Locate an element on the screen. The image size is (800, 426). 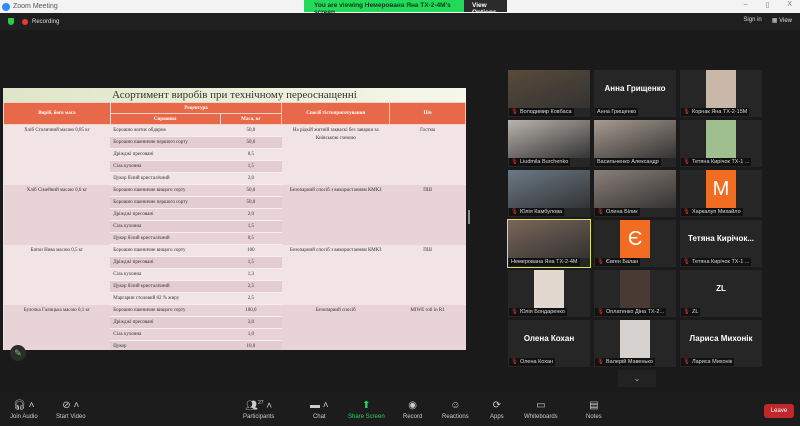
participant-tile: Є 🎙︎ Євген Балан is located at coordinates (635, 243).